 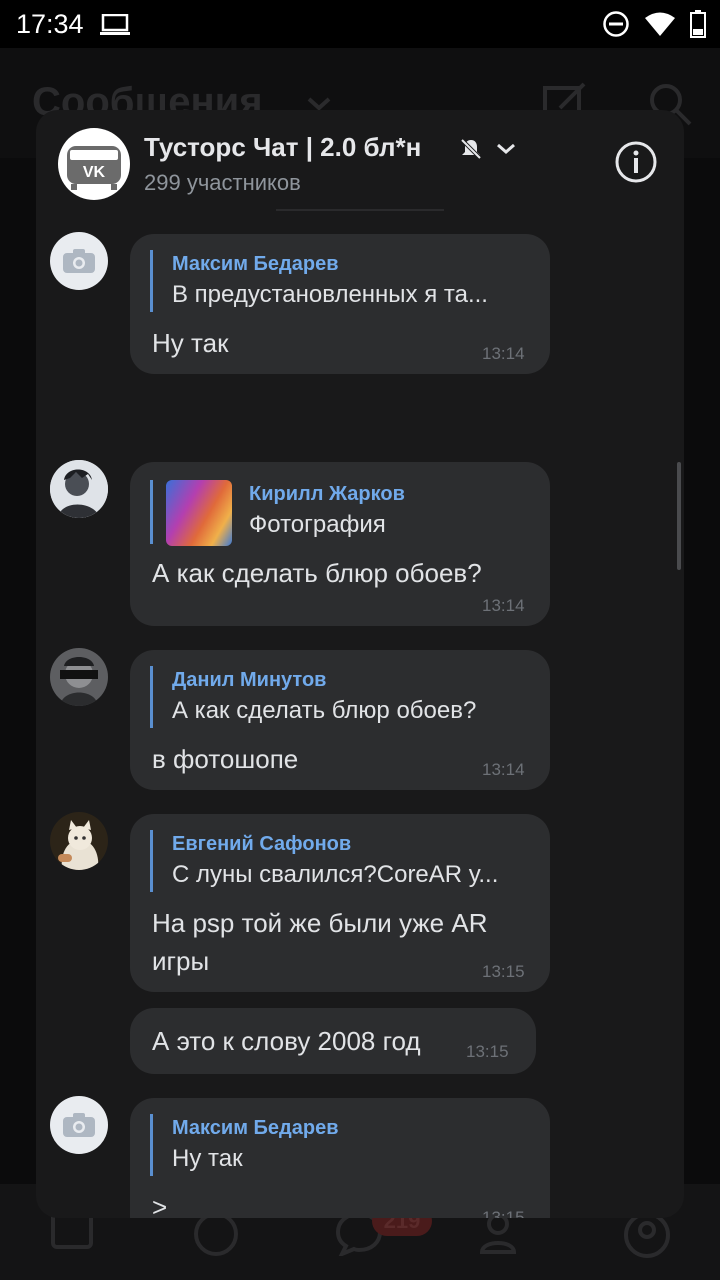 I want to click on message-text: в фотошопе, so click(x=225, y=759).